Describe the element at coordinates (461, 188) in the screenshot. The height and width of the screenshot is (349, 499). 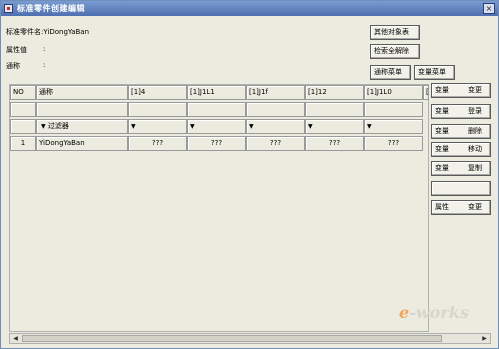
I see `blank-button` at that location.